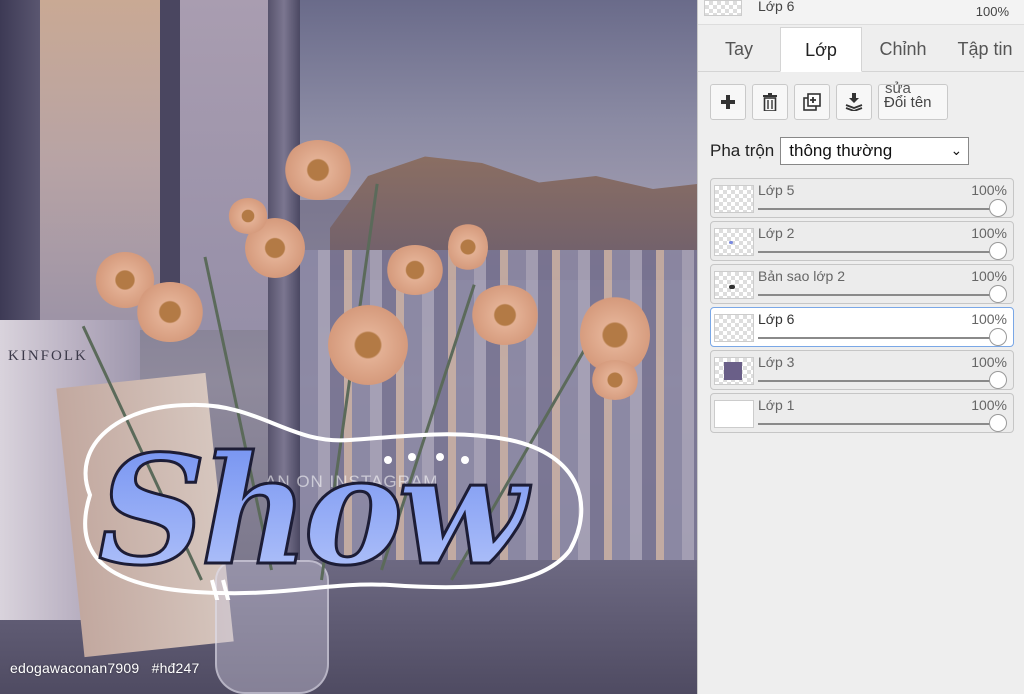 This screenshot has width=1024, height=694. What do you see at coordinates (742, 150) in the screenshot?
I see `blend-mode-label: Pha trộn` at bounding box center [742, 150].